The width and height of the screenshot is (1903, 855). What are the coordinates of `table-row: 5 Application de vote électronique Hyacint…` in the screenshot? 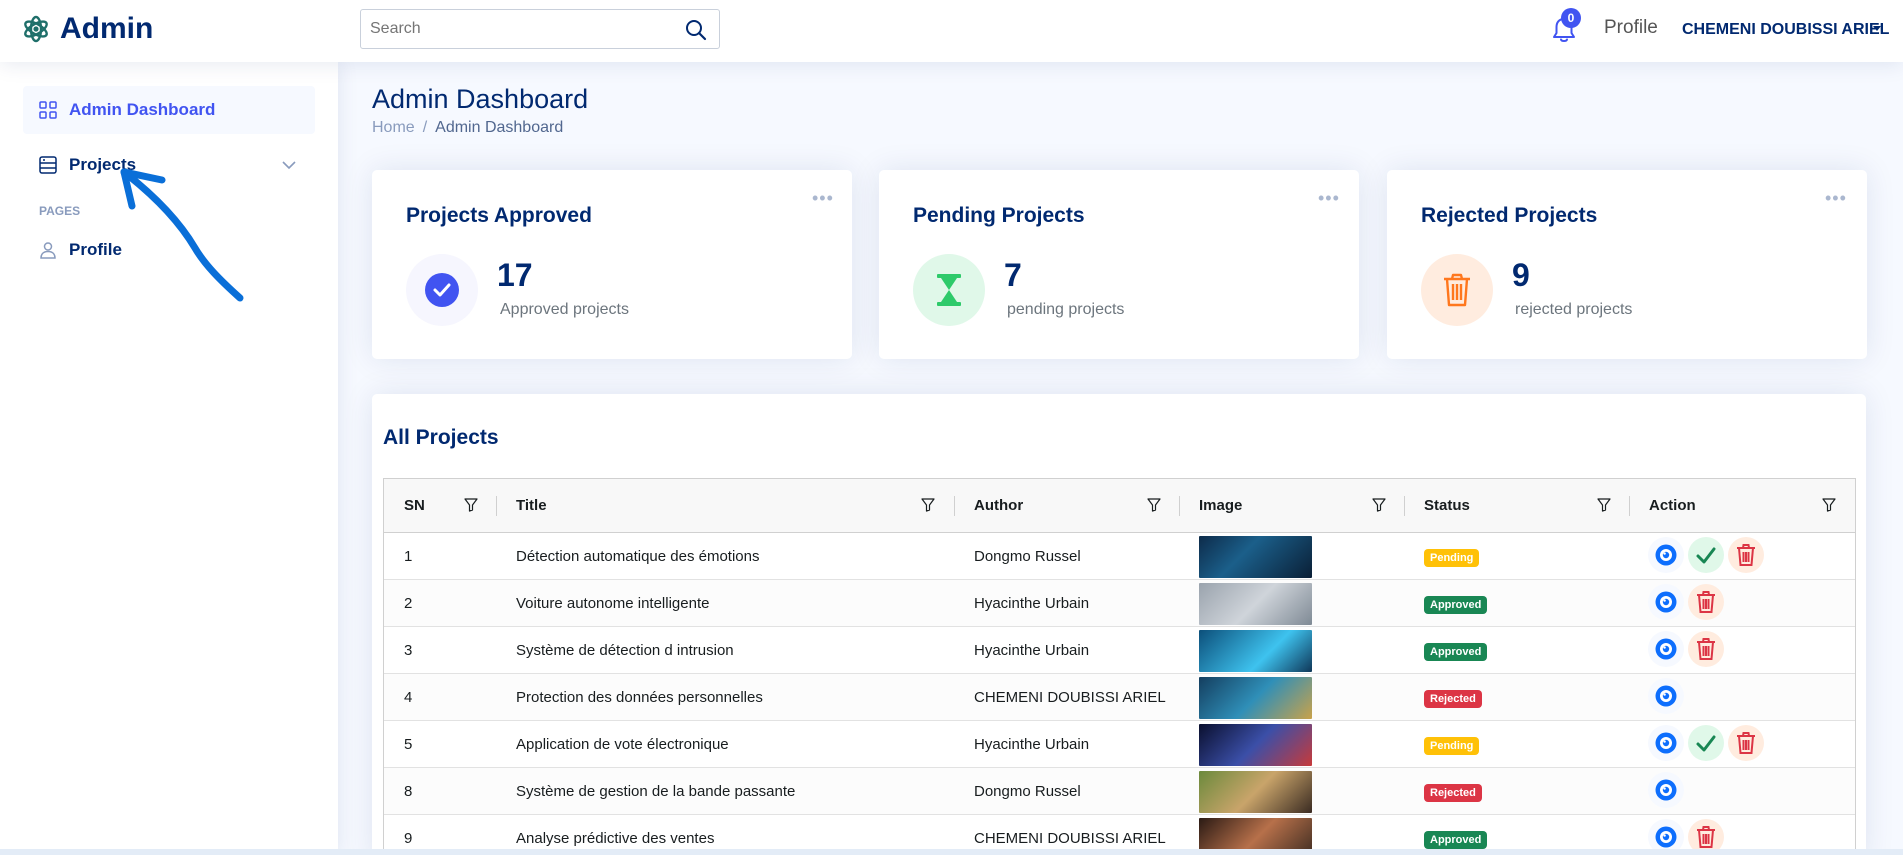 It's located at (1119, 744).